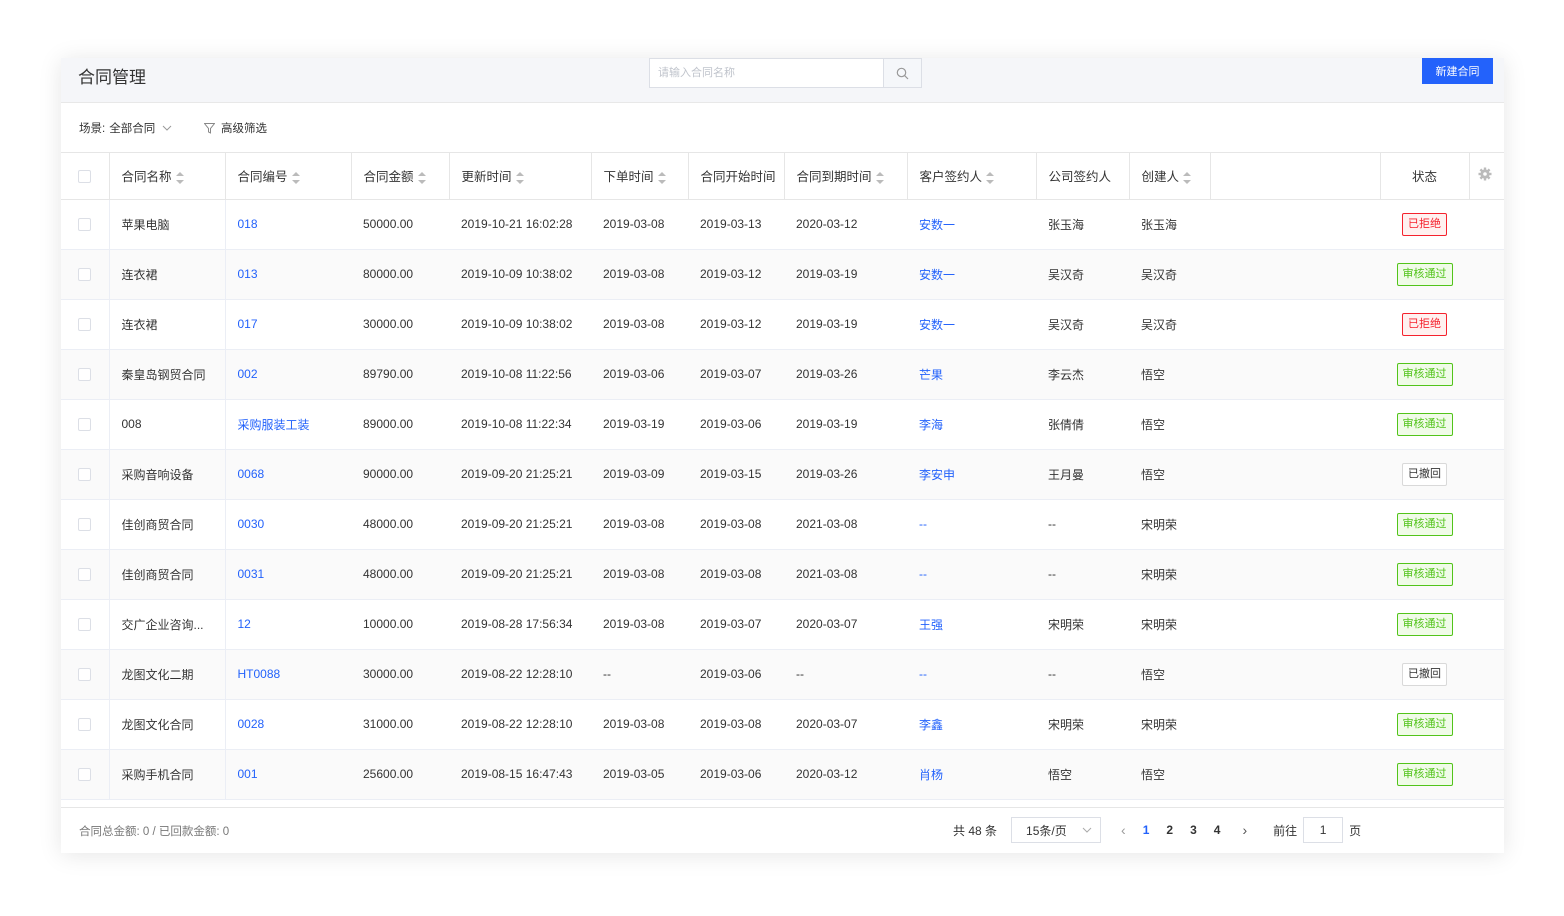  What do you see at coordinates (288, 324) in the screenshot?
I see `cell-contract-number: 017` at bounding box center [288, 324].